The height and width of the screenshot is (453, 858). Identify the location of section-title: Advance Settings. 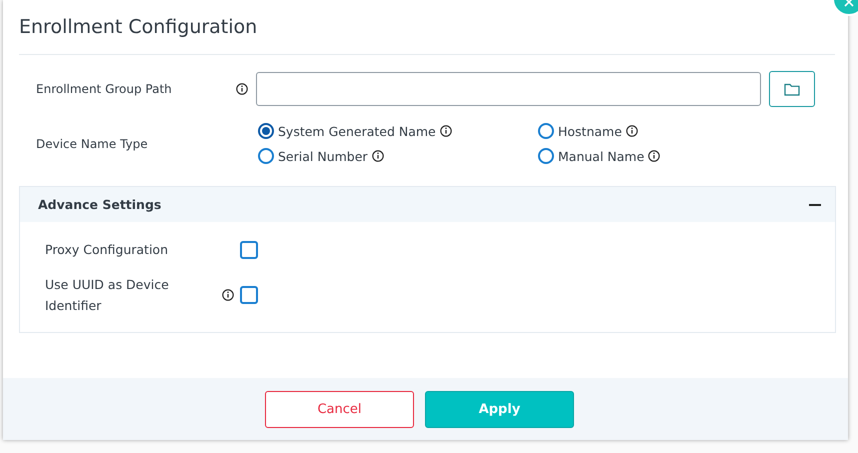
(100, 204).